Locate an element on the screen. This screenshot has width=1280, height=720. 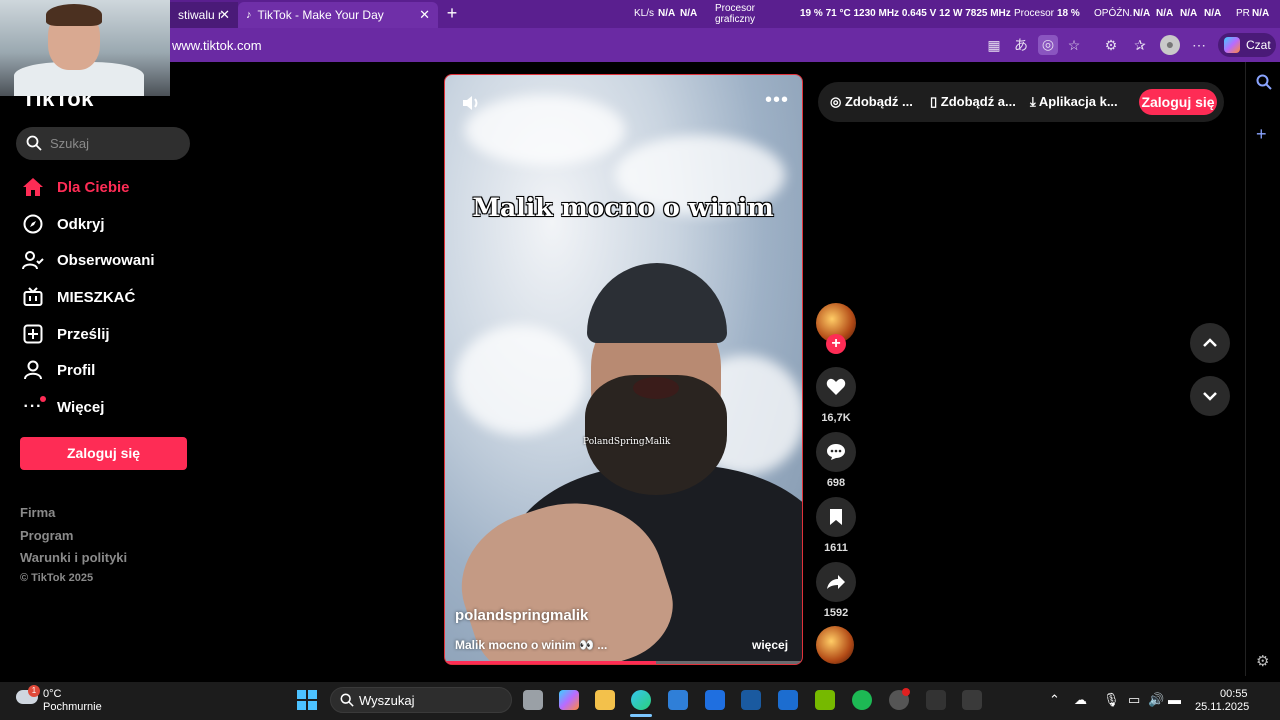
footer-link-program: Program is located at coordinates (46, 535).